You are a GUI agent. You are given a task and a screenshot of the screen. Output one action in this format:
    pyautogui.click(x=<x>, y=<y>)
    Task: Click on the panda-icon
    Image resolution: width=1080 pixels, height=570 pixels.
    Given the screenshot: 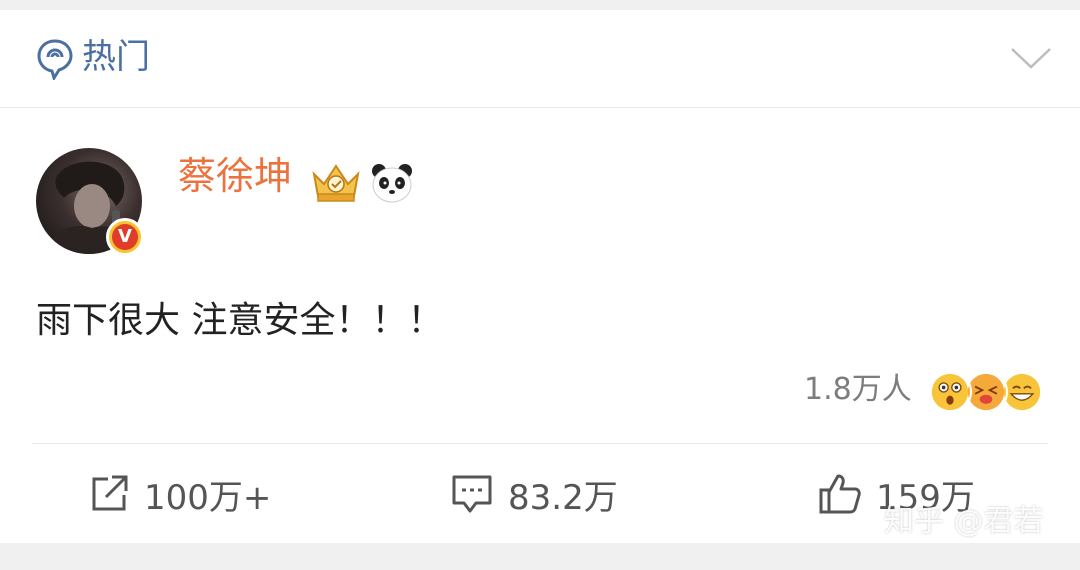 What is the action you would take?
    pyautogui.click(x=392, y=183)
    